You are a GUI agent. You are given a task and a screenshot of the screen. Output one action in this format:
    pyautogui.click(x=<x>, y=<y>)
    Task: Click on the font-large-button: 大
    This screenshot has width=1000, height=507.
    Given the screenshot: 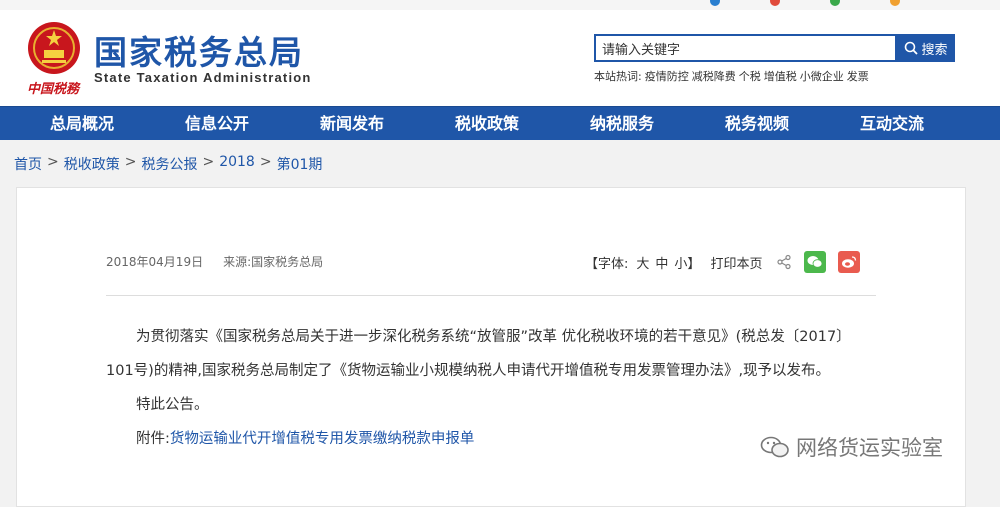 What is the action you would take?
    pyautogui.click(x=642, y=262)
    